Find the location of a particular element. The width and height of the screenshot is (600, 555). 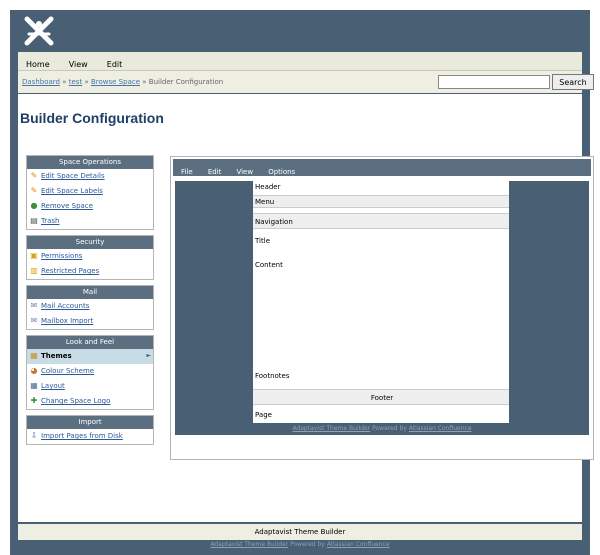

sidebar-item-trash: ▤ Trash is located at coordinates (90, 221).